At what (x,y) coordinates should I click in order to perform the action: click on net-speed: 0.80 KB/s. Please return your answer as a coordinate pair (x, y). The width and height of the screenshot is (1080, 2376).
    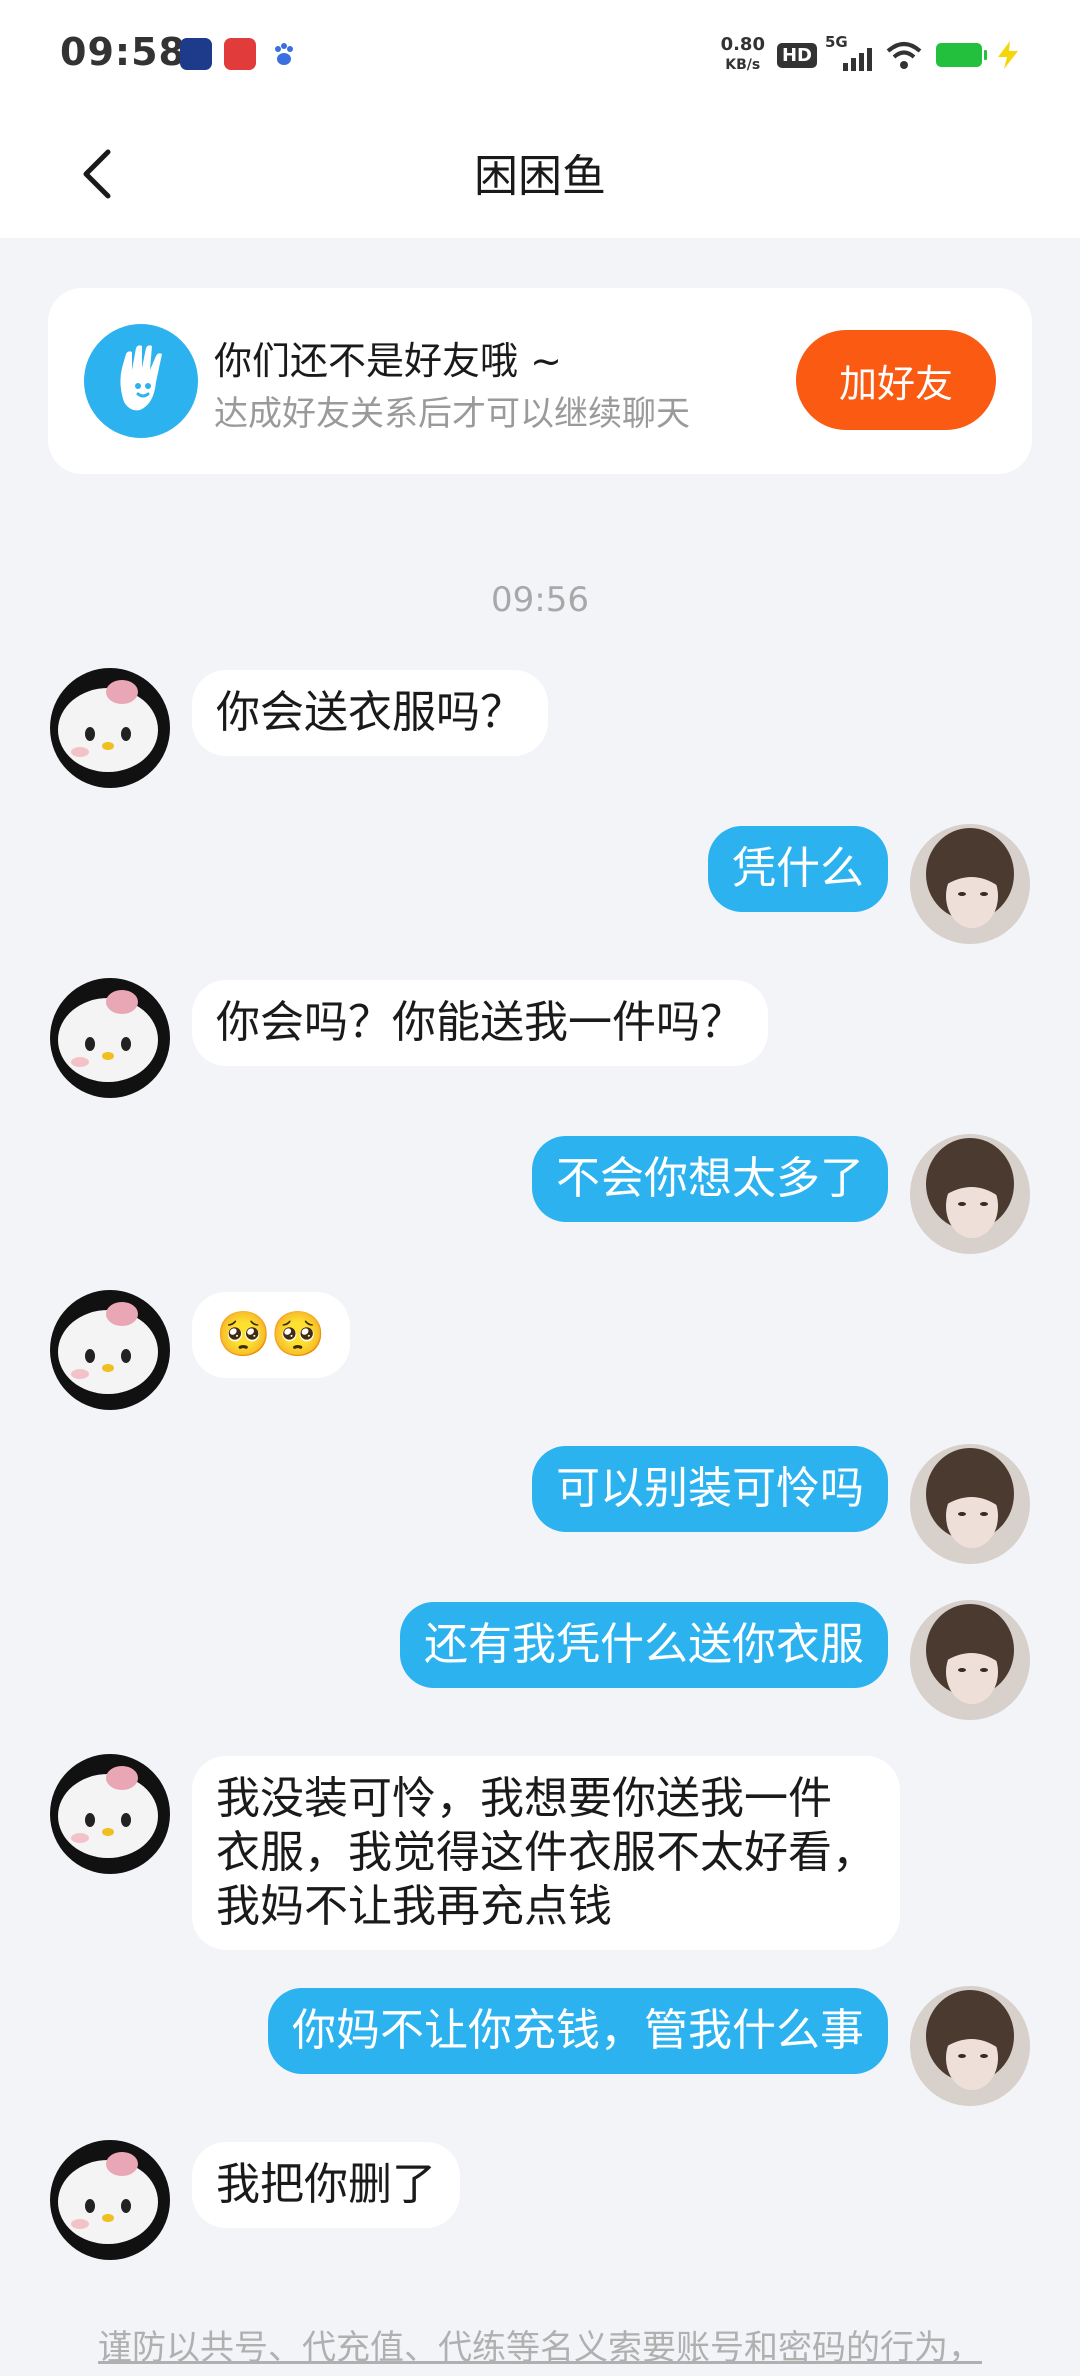
    Looking at the image, I should click on (743, 55).